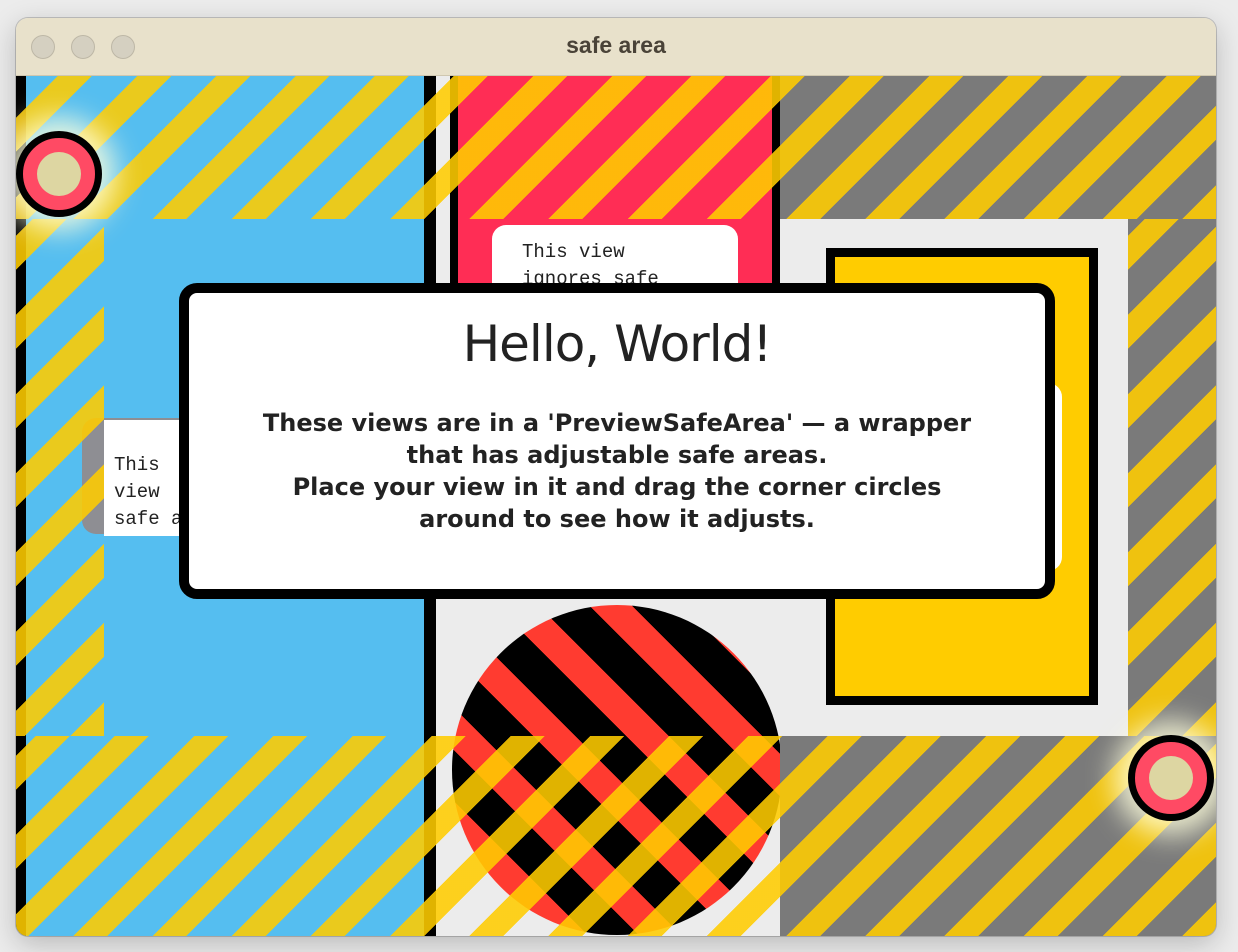 This screenshot has height=952, width=1238. What do you see at coordinates (617, 770) in the screenshot?
I see `striped-ball` at bounding box center [617, 770].